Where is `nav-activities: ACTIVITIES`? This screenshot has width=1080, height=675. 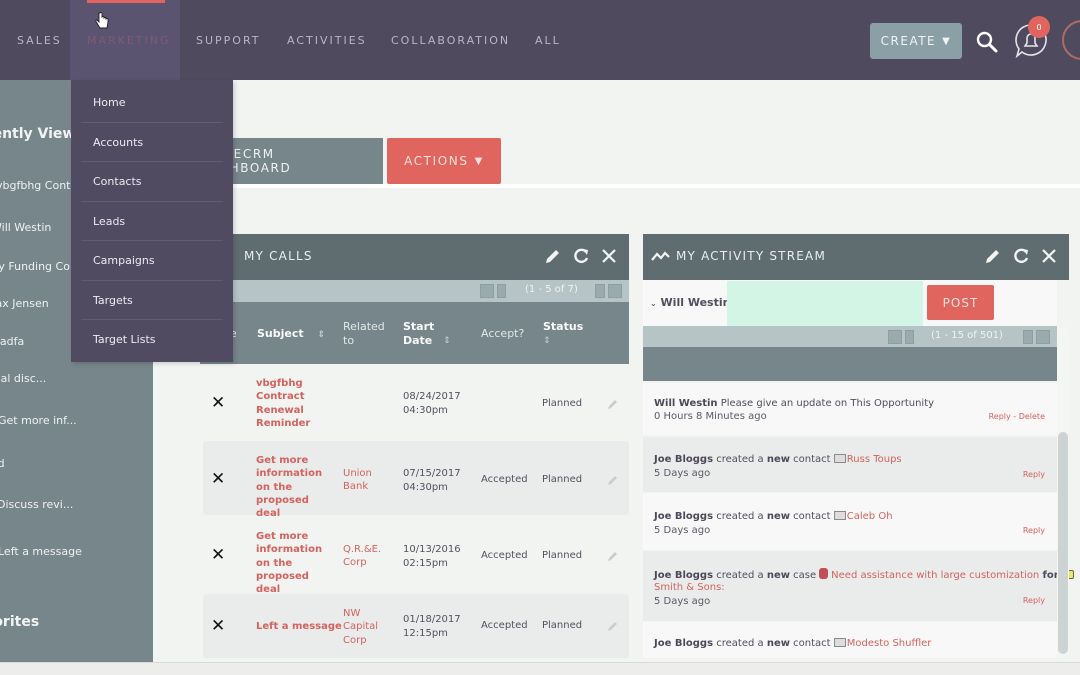
nav-activities: ACTIVITIES is located at coordinates (327, 40).